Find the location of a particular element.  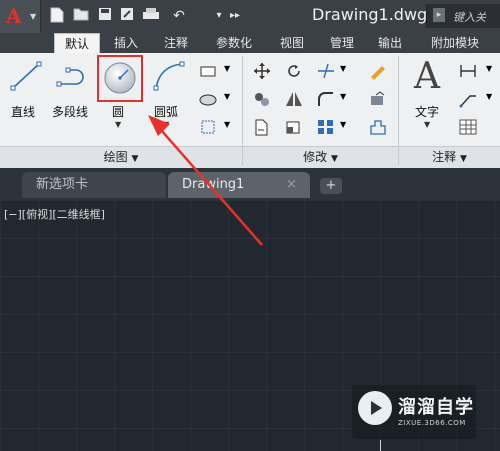

rotate-icon is located at coordinates (294, 71).